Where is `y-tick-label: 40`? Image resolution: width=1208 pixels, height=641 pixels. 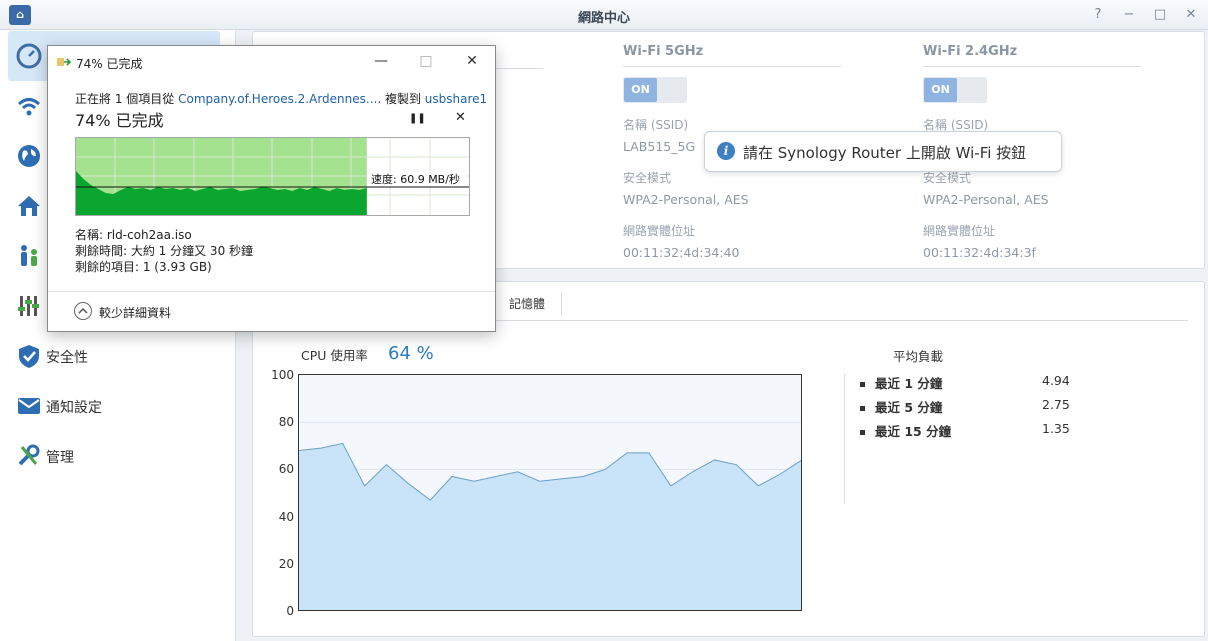 y-tick-label: 40 is located at coordinates (286, 517).